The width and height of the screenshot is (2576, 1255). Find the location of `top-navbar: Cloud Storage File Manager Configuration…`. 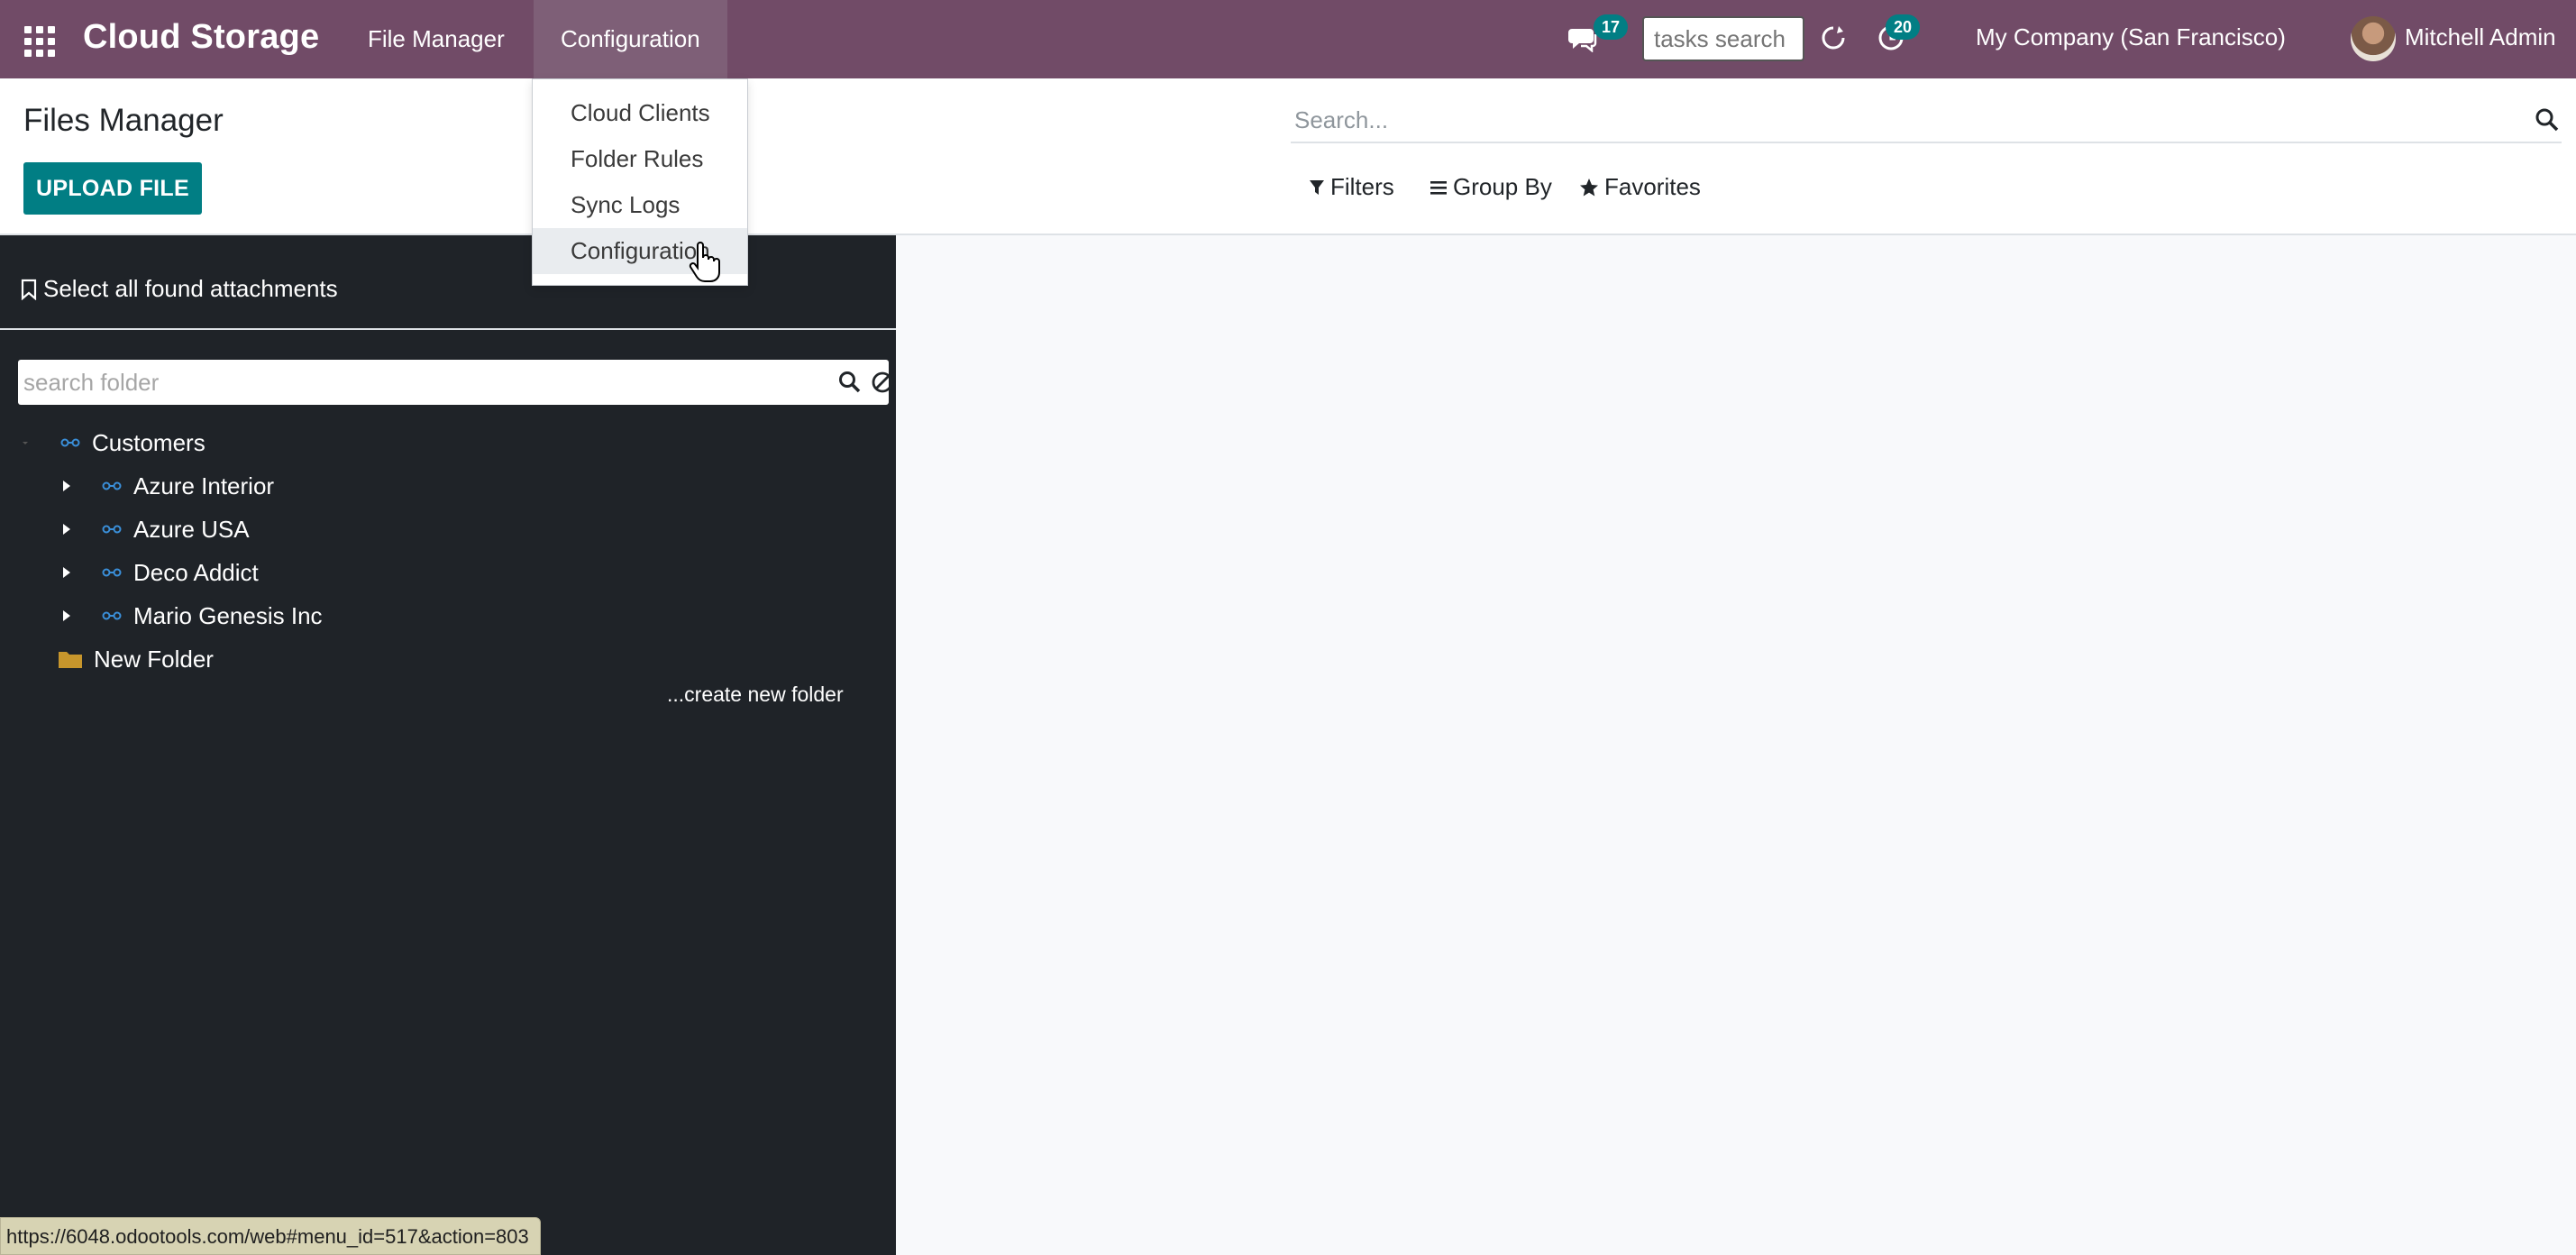

top-navbar: Cloud Storage File Manager Configuration… is located at coordinates (1288, 39).